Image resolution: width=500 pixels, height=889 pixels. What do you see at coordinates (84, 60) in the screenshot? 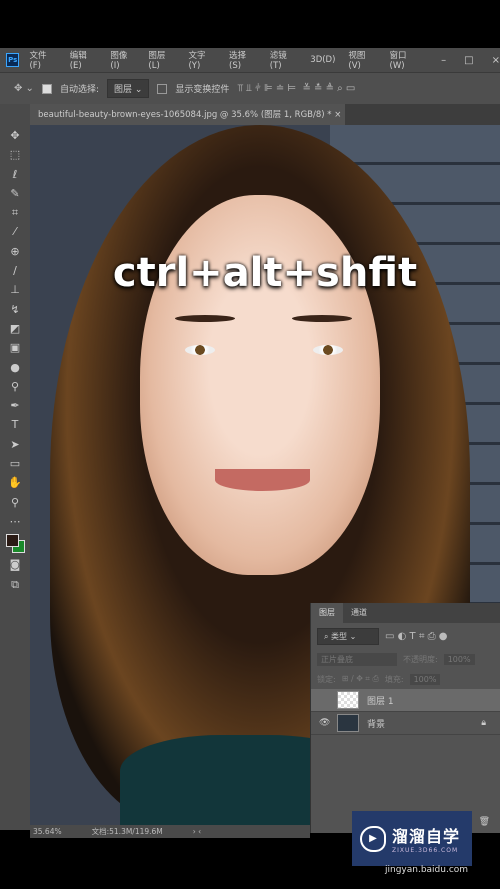
I see `menu-edit: 编辑(E)` at bounding box center [84, 60].